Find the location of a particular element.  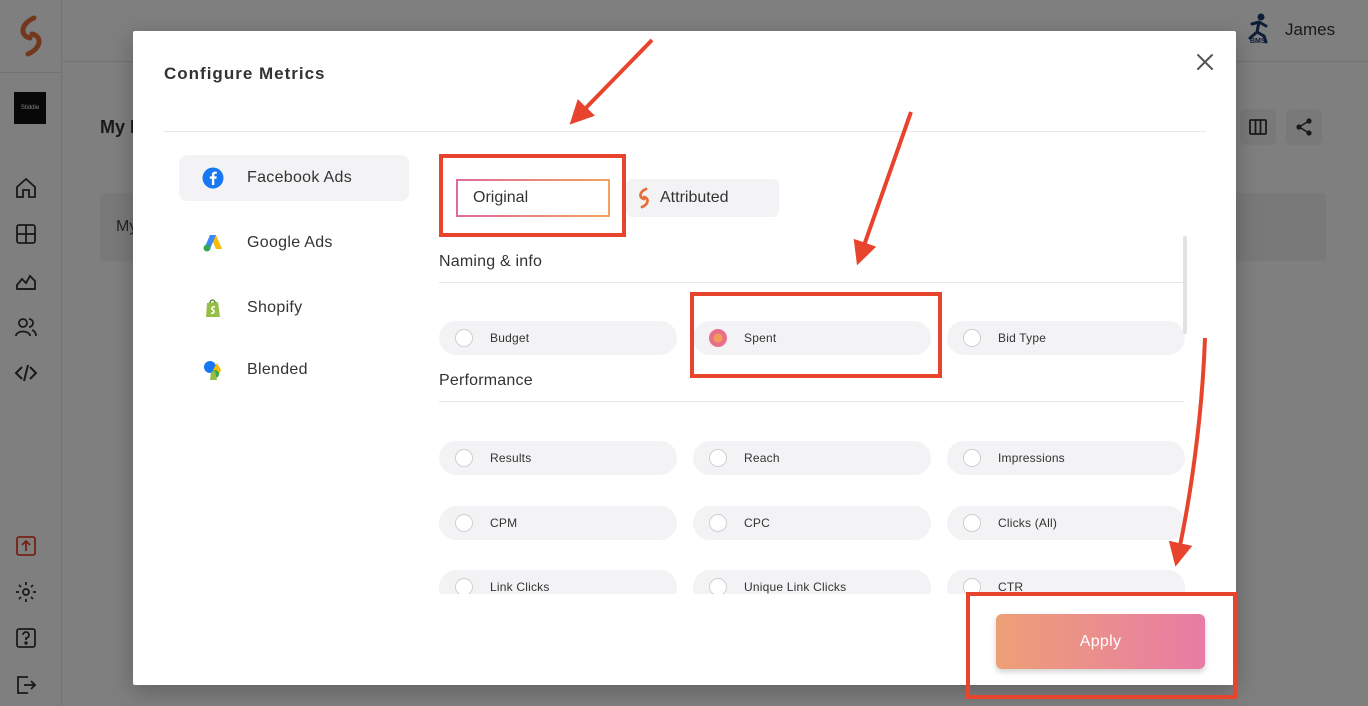

facebook-icon is located at coordinates (213, 178).